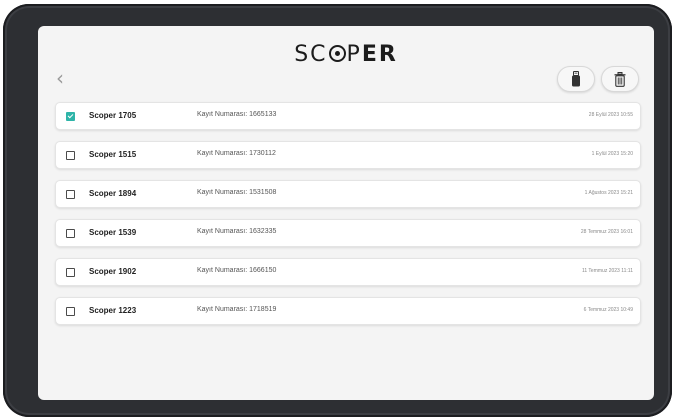 The width and height of the screenshot is (675, 419). I want to click on logo-text-sc: SC, so click(311, 54).